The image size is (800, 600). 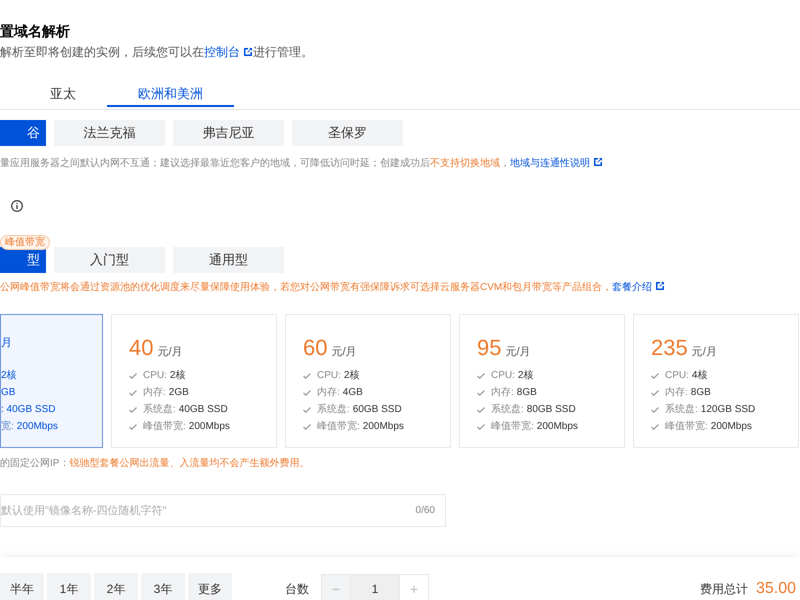 I want to click on plan-type-button: 通用型, so click(x=228, y=260).